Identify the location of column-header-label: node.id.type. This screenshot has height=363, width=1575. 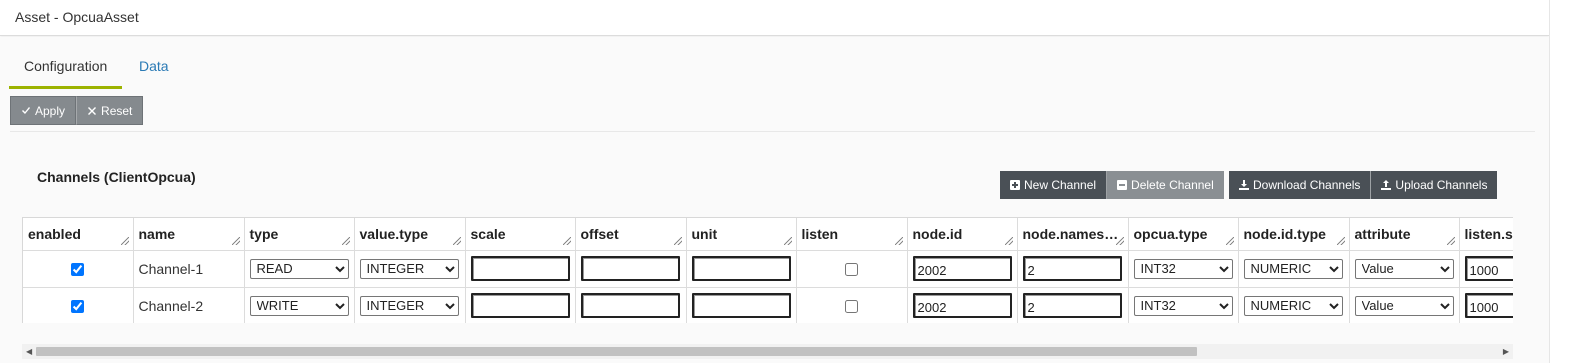
(1284, 233).